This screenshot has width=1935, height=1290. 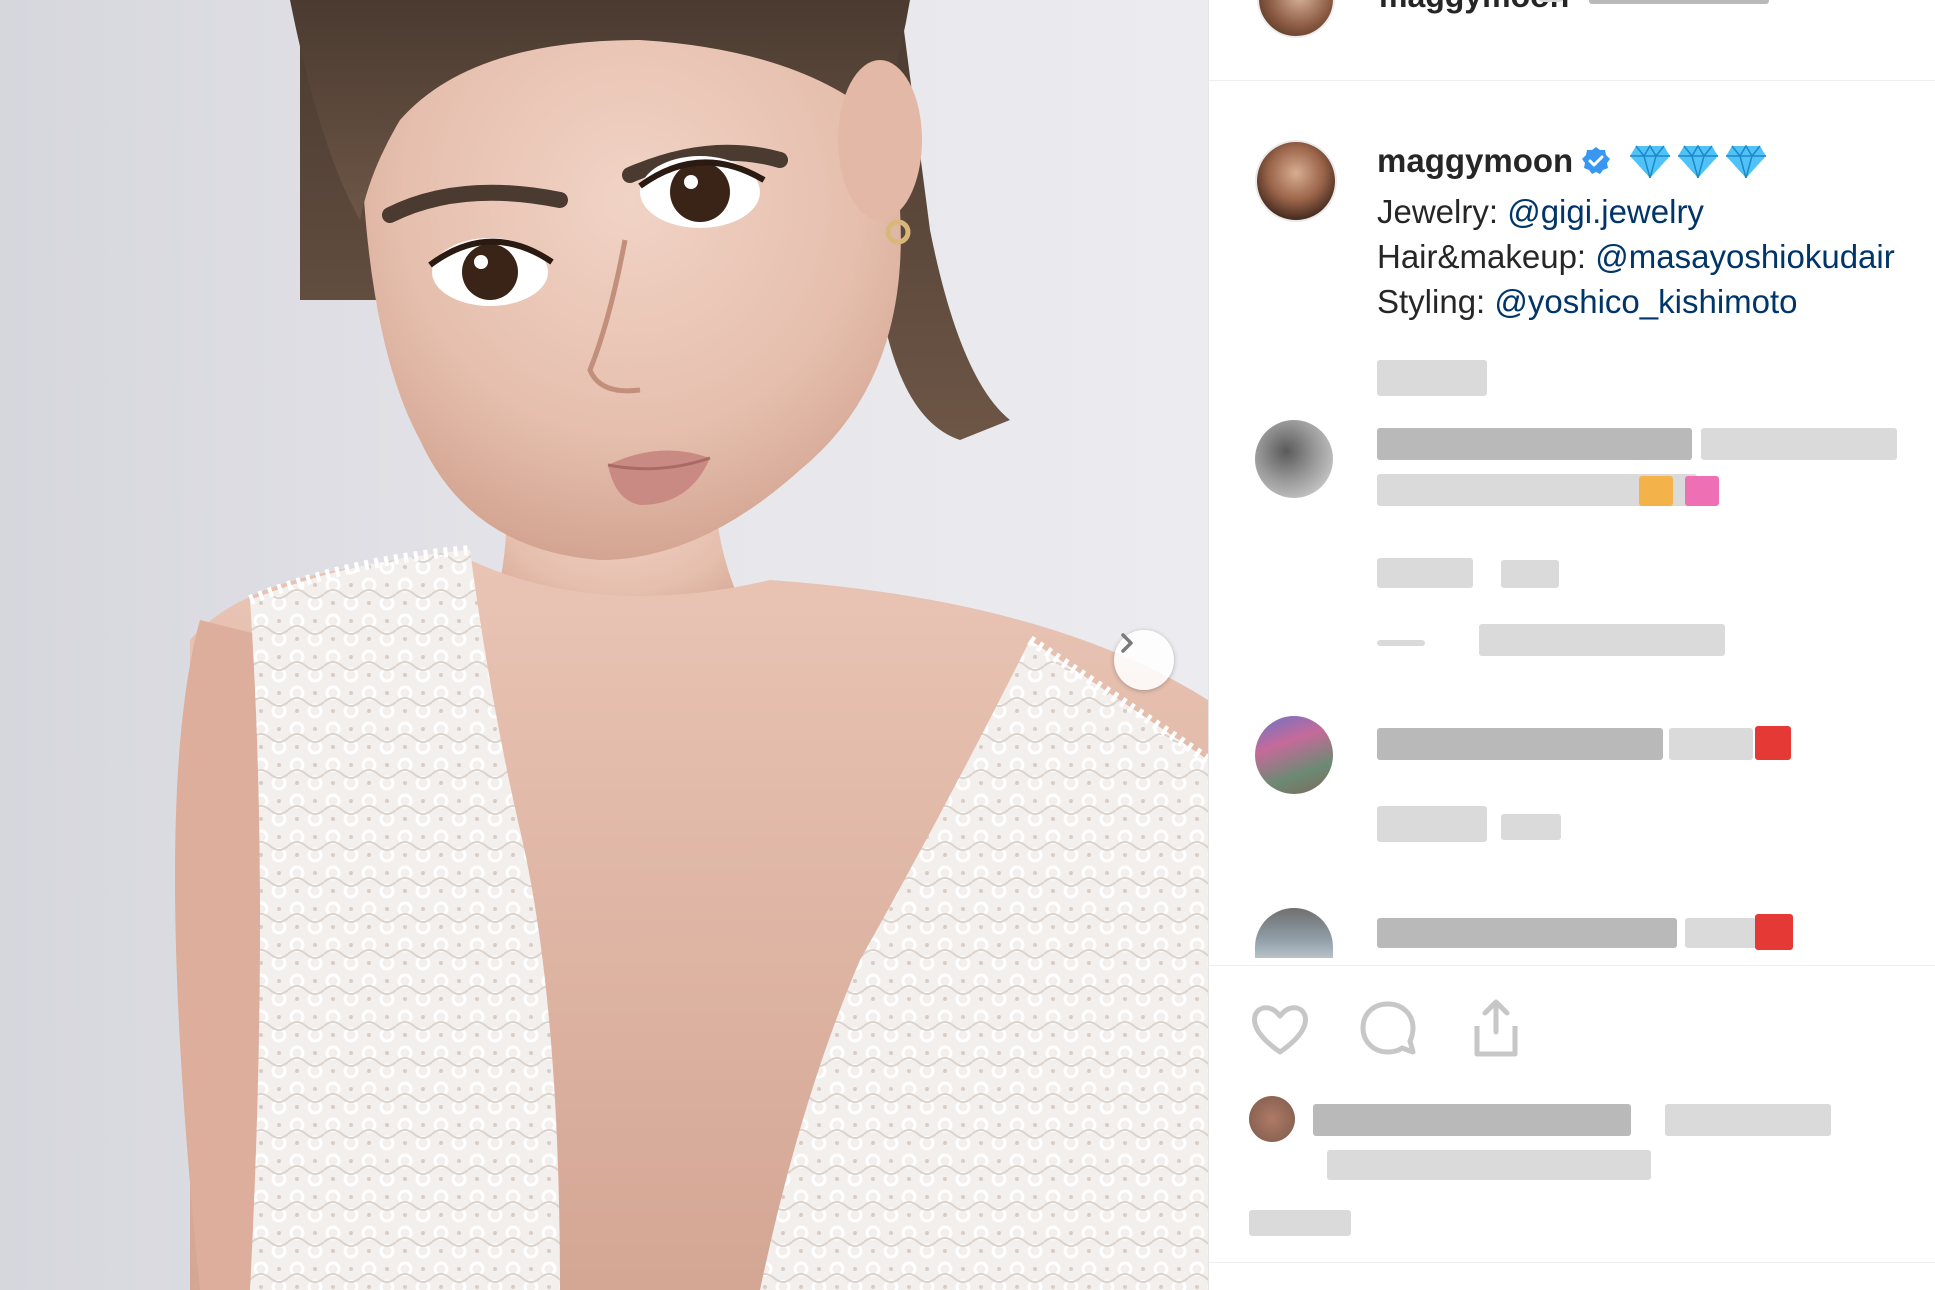 What do you see at coordinates (1475, 160) in the screenshot?
I see `caption-username: maggymoon` at bounding box center [1475, 160].